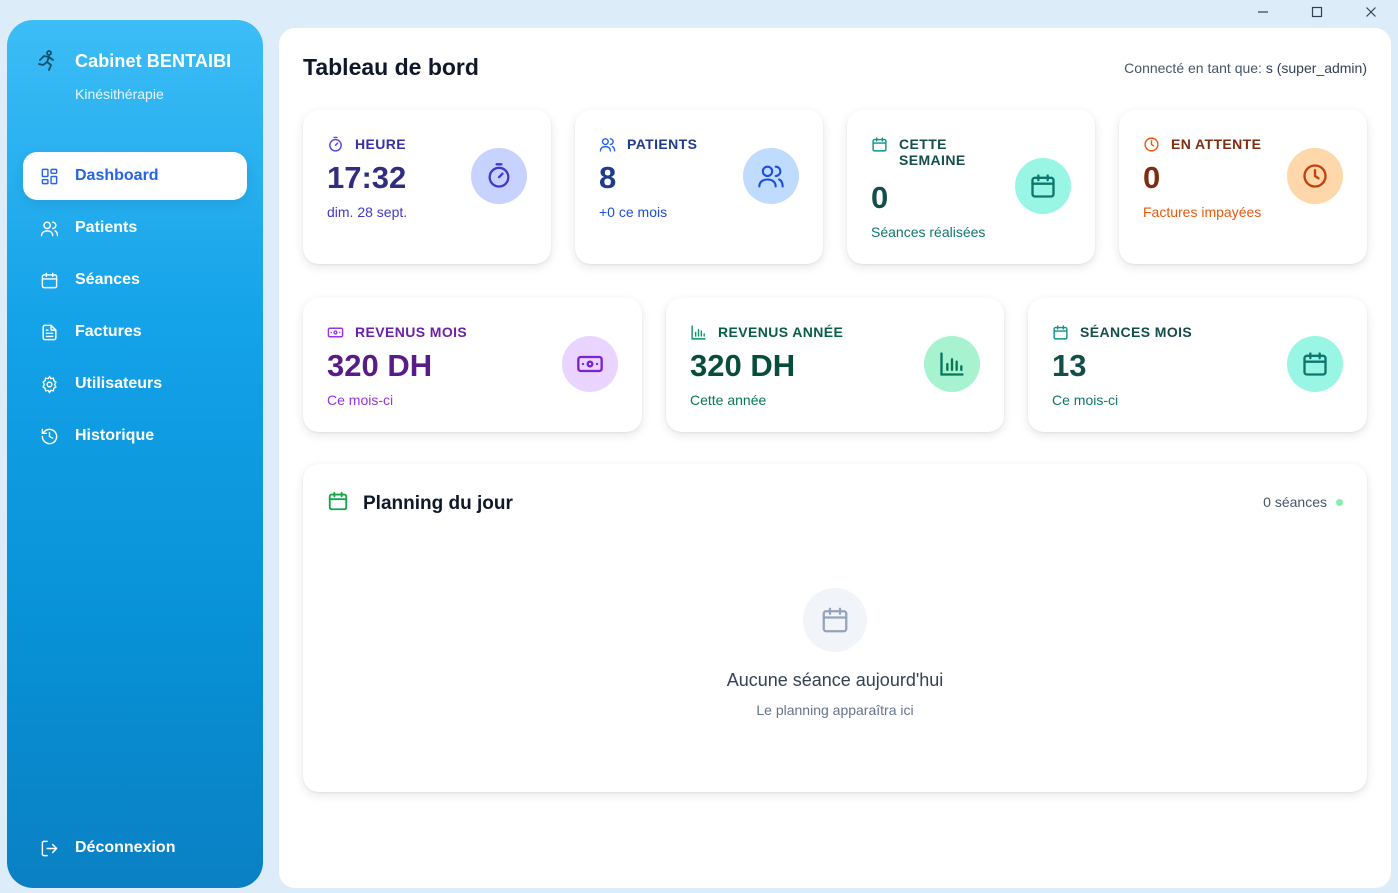 This screenshot has height=893, width=1398. What do you see at coordinates (952, 364) in the screenshot?
I see `bar-chart-badge` at bounding box center [952, 364].